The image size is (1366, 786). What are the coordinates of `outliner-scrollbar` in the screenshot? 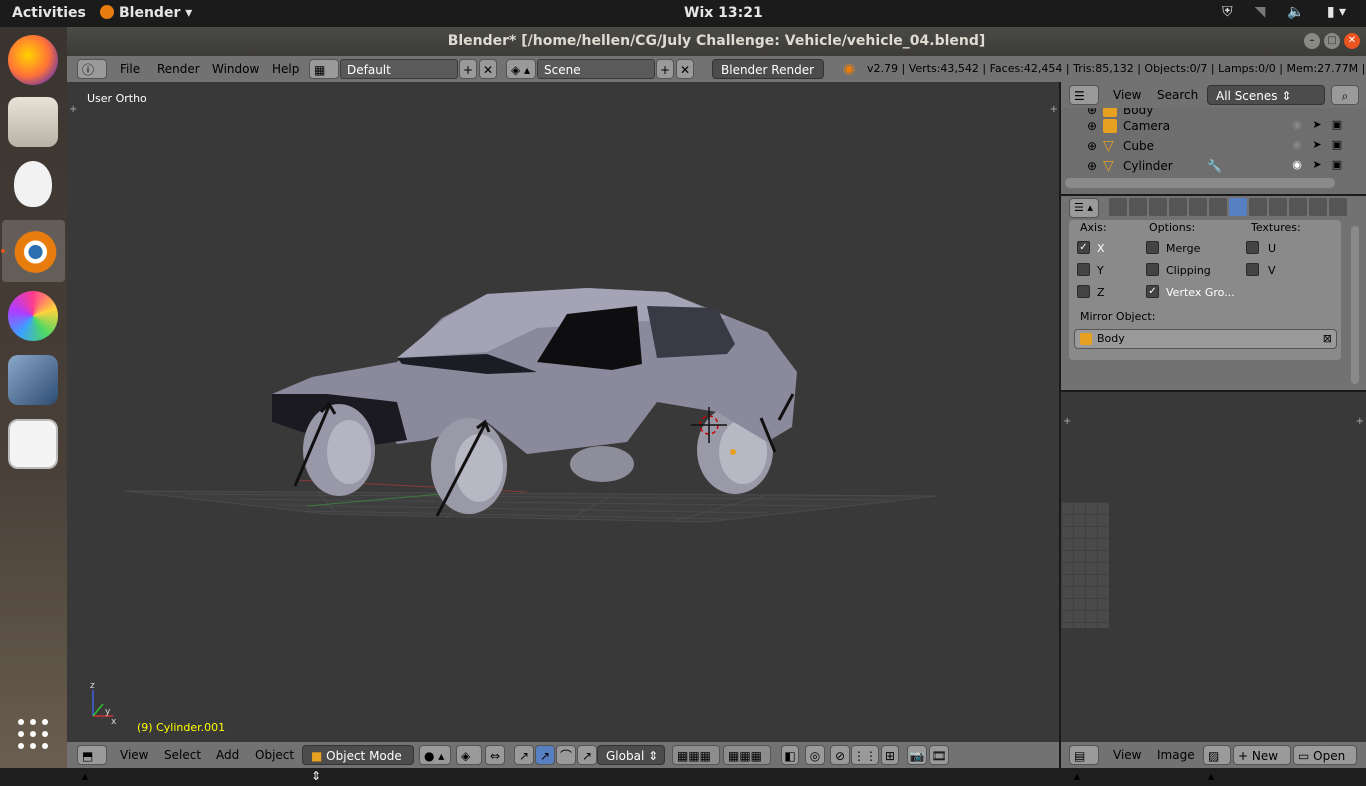 It's located at (1200, 183).